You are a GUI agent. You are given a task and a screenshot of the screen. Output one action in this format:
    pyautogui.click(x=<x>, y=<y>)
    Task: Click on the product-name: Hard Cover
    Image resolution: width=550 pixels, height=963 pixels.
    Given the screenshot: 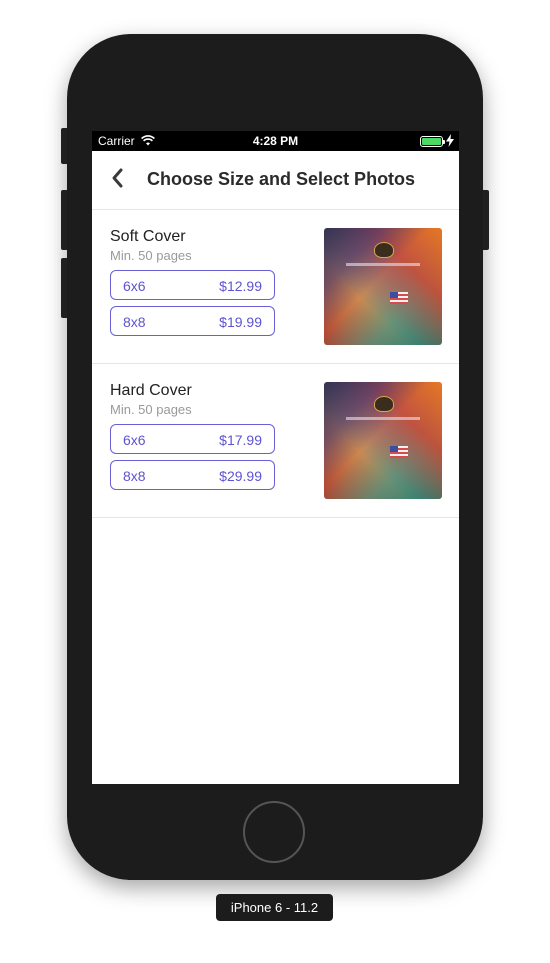 What is the action you would take?
    pyautogui.click(x=151, y=390)
    